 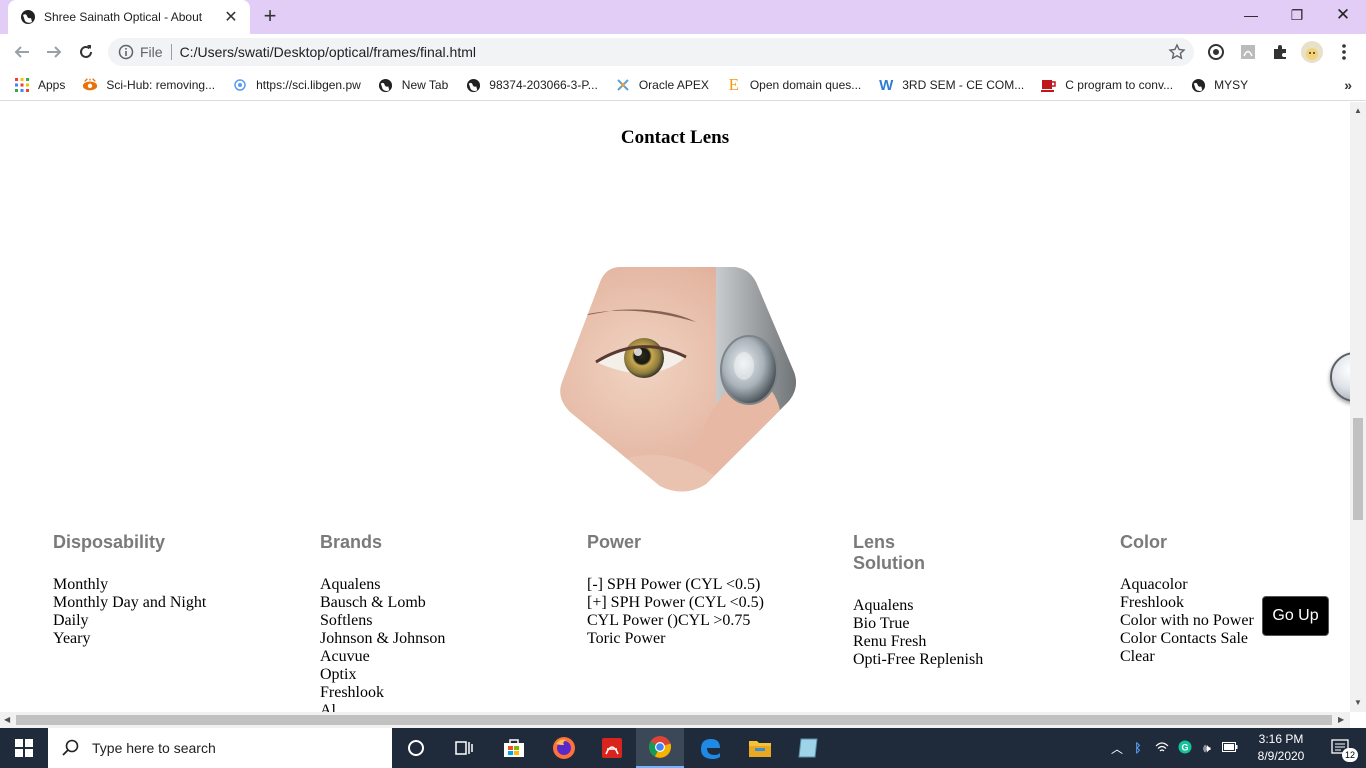 I want to click on scroll-up-icon: ▲, so click(x=1358, y=110).